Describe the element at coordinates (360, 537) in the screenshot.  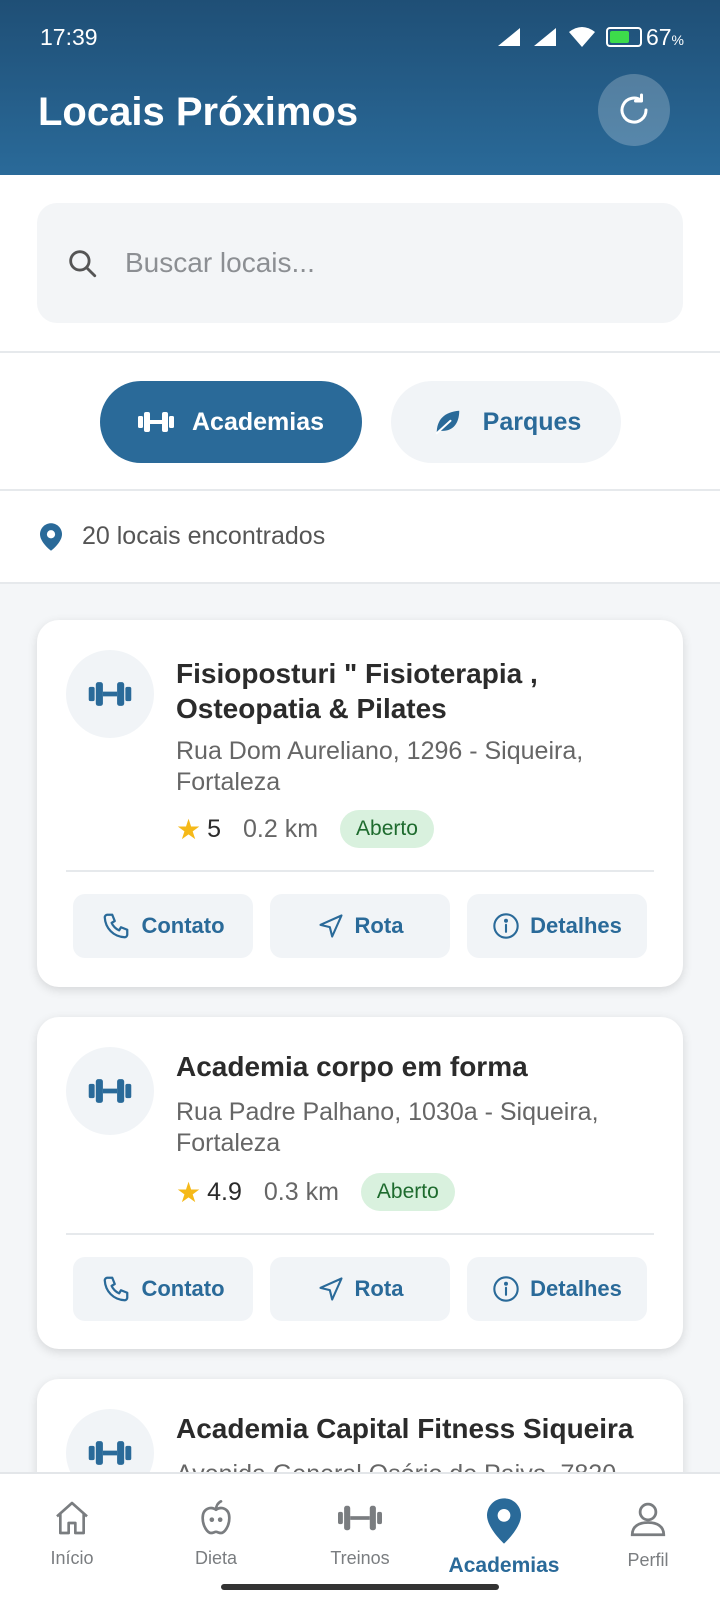
I see `results-count-bar: 20 locais encontrados` at that location.